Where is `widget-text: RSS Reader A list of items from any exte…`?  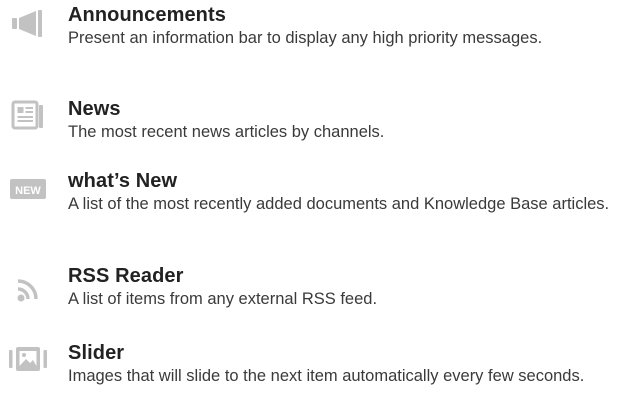 widget-text: RSS Reader A list of items from any exte… is located at coordinates (342, 287).